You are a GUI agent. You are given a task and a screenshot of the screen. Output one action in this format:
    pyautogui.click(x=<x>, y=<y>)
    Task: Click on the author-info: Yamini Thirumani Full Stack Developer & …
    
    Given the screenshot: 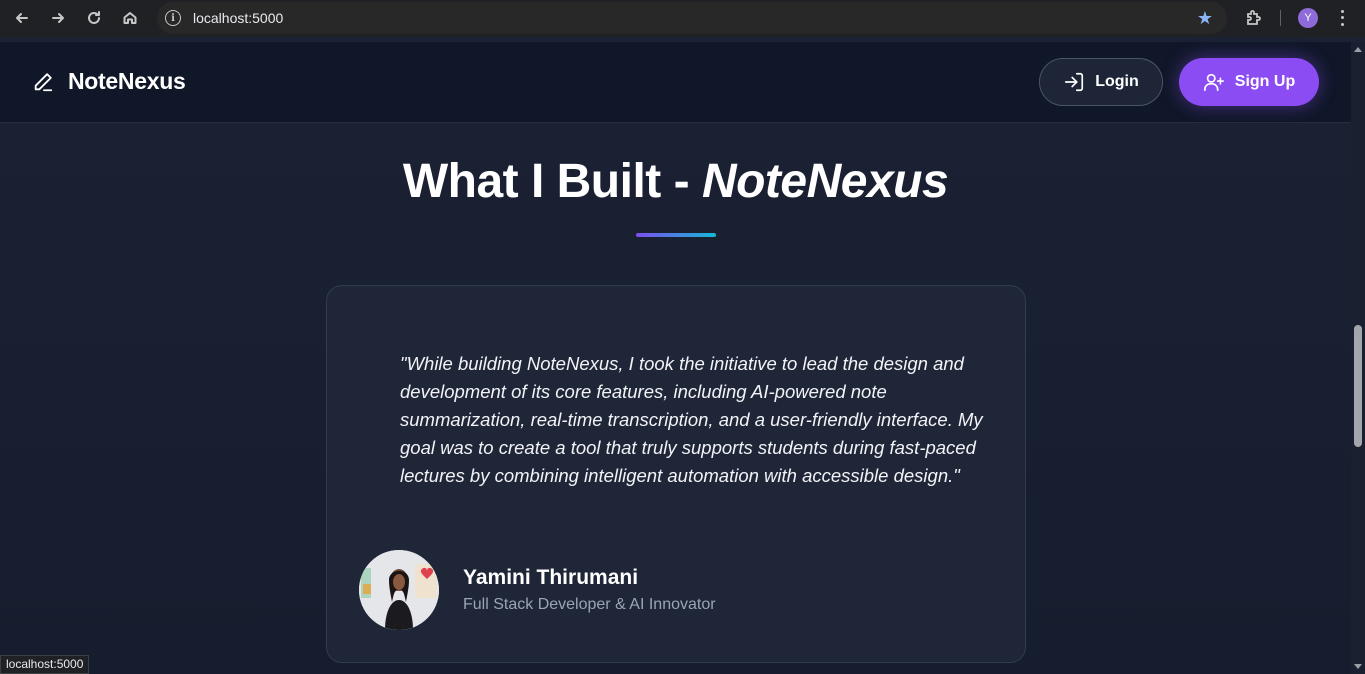 What is the action you would take?
    pyautogui.click(x=589, y=590)
    